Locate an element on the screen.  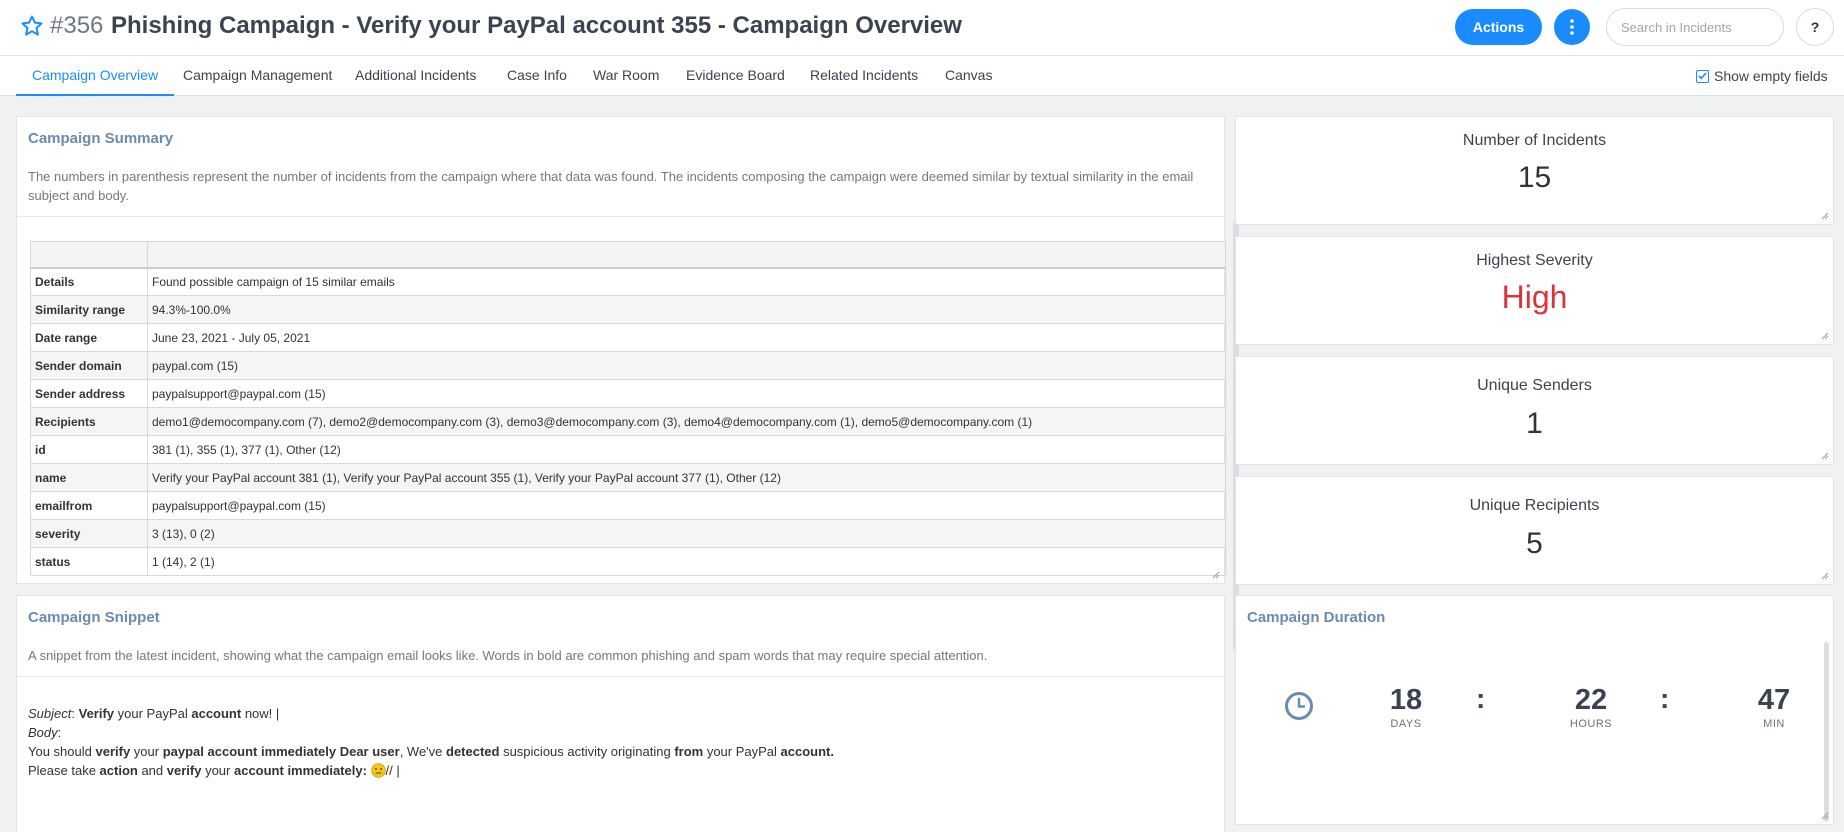
kpi-card-unique-senders: Unique Senders 1 is located at coordinates (1534, 410).